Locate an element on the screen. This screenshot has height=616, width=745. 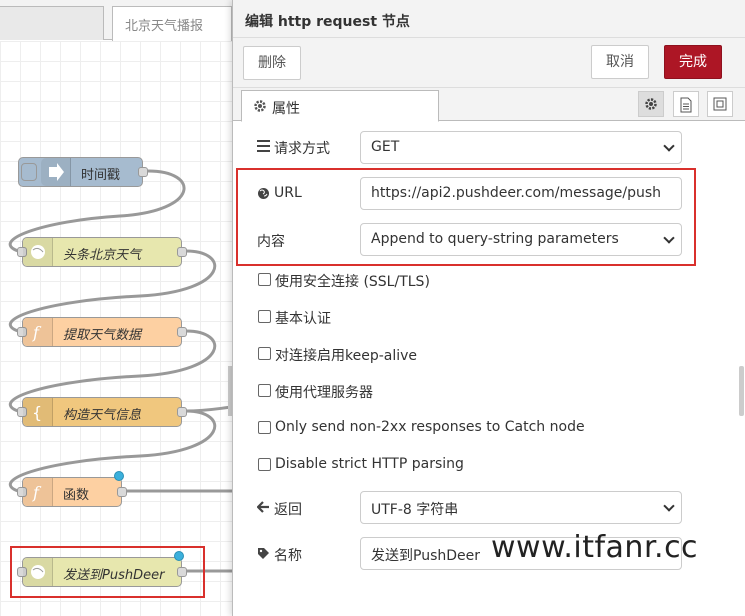
highlight-box-node is located at coordinates (107, 572).